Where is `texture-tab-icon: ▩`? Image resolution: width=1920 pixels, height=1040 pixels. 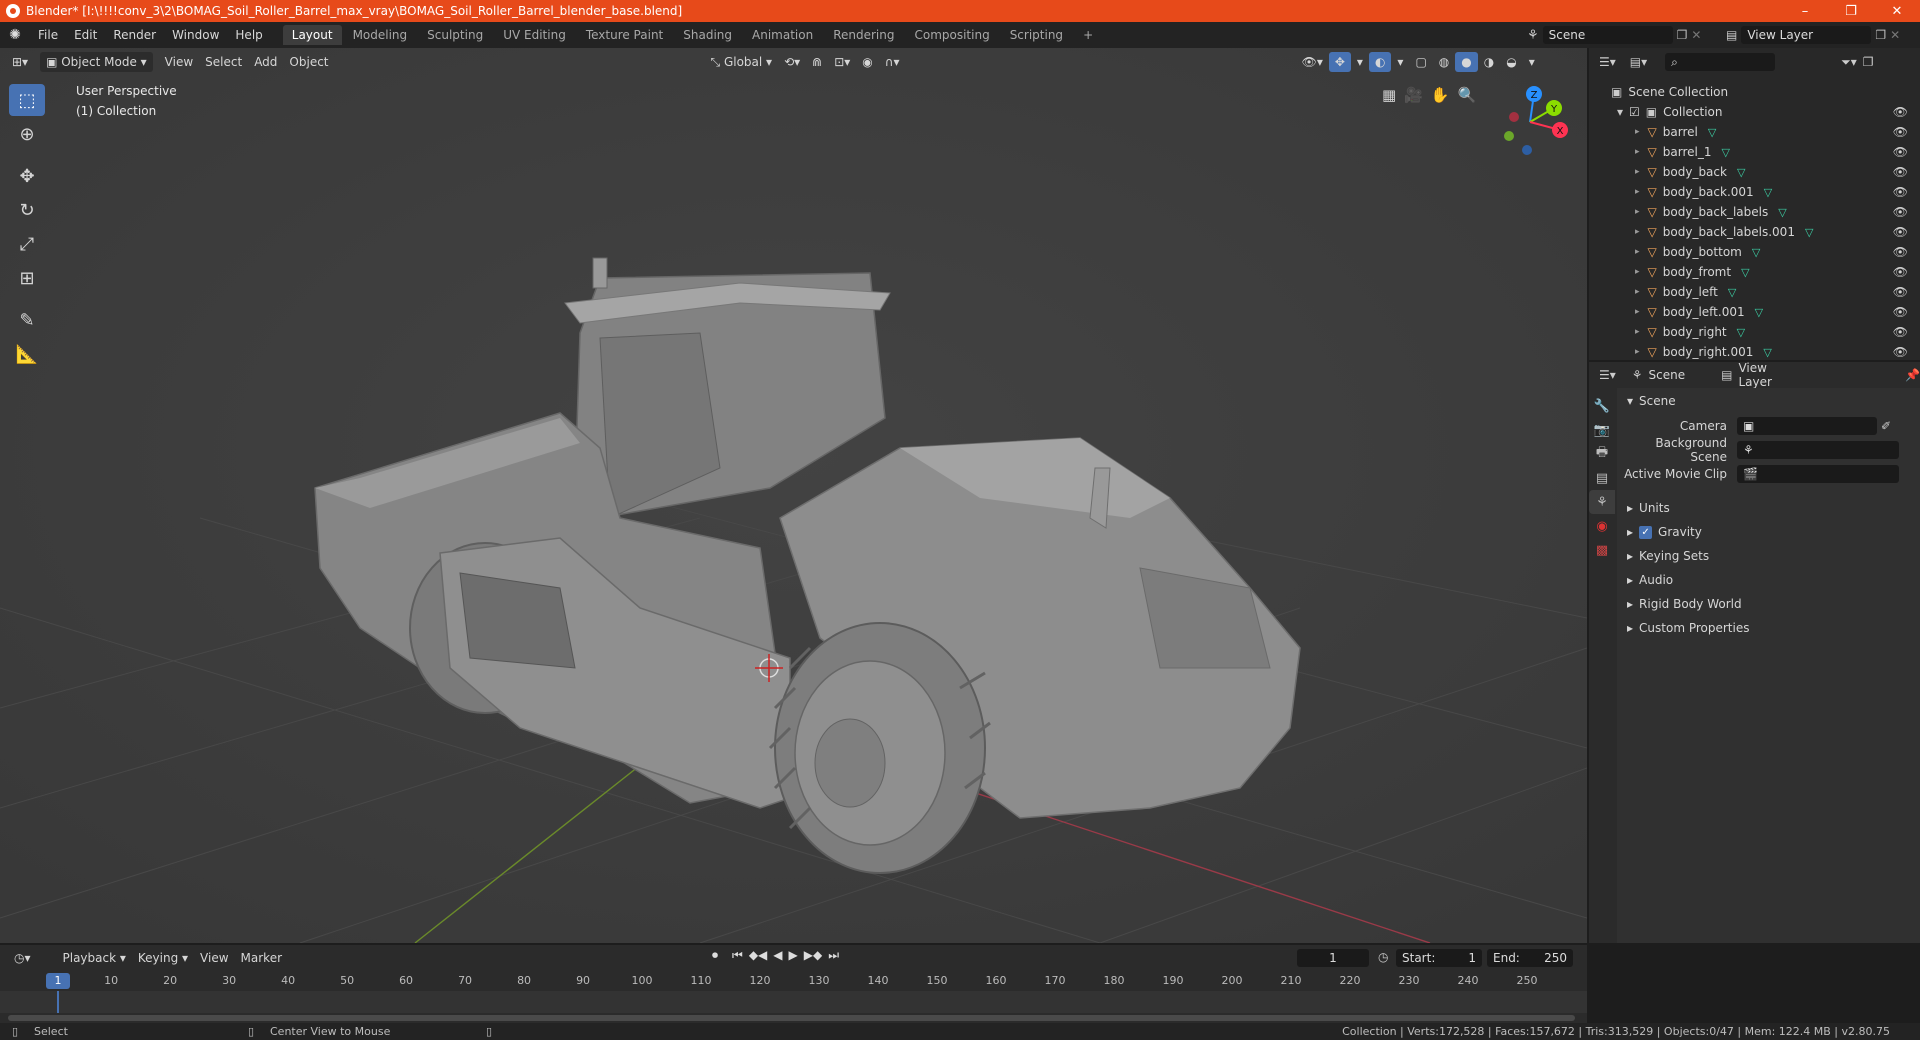 texture-tab-icon: ▩ is located at coordinates (1602, 550).